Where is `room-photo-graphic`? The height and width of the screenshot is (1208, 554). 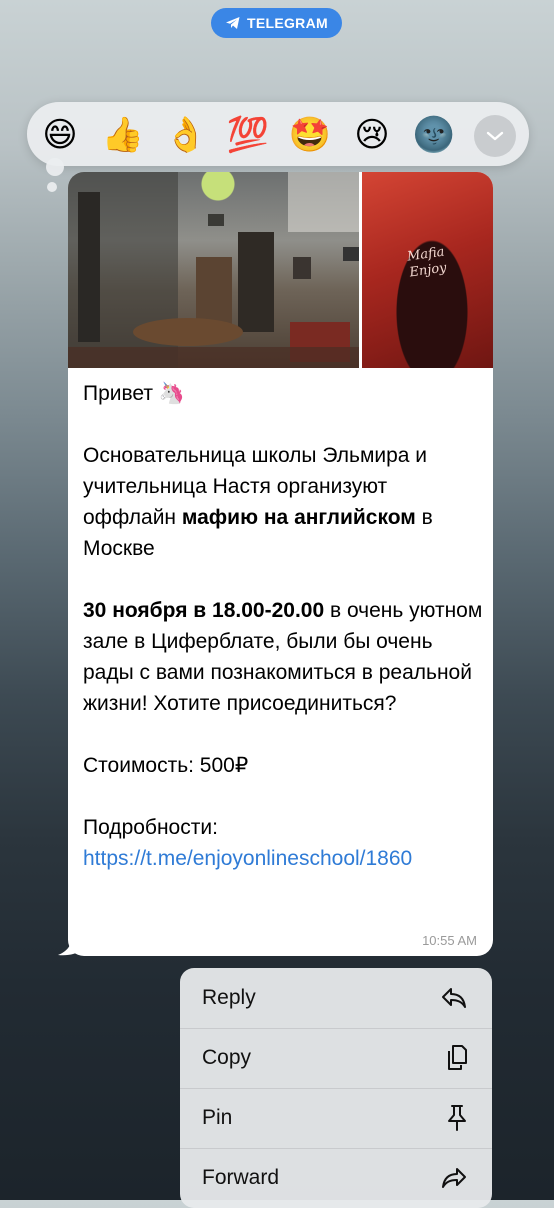
room-photo-graphic is located at coordinates (213, 270).